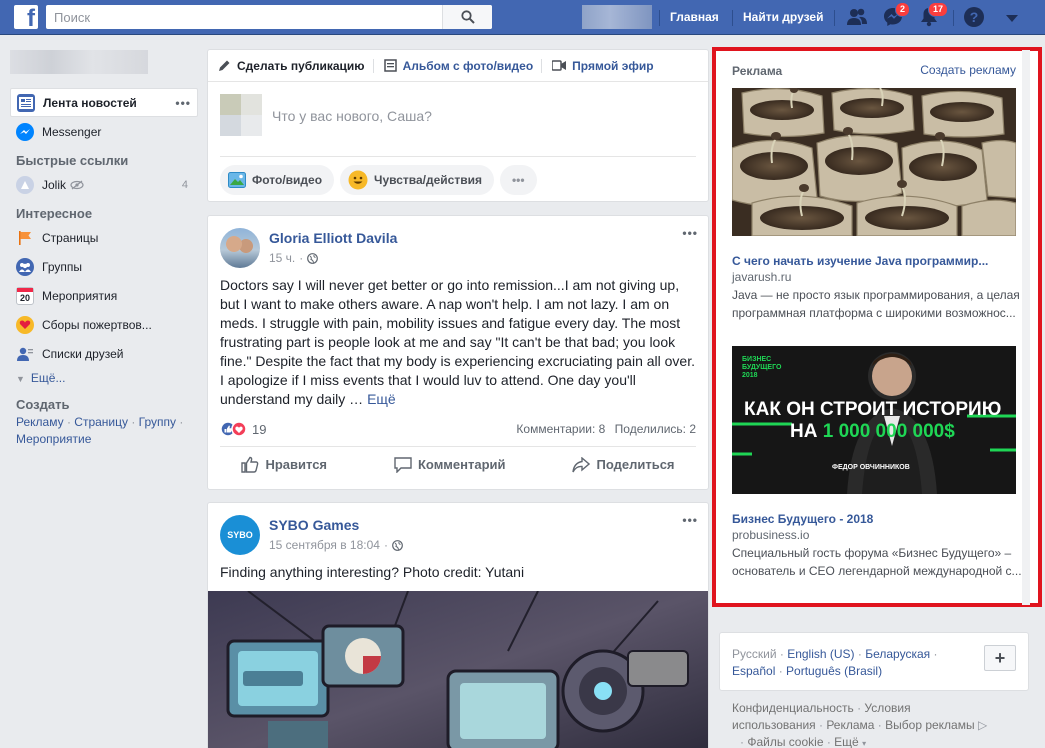 The width and height of the screenshot is (1045, 748). Describe the element at coordinates (897, 654) in the screenshot. I see `language-link: Беларуская` at that location.